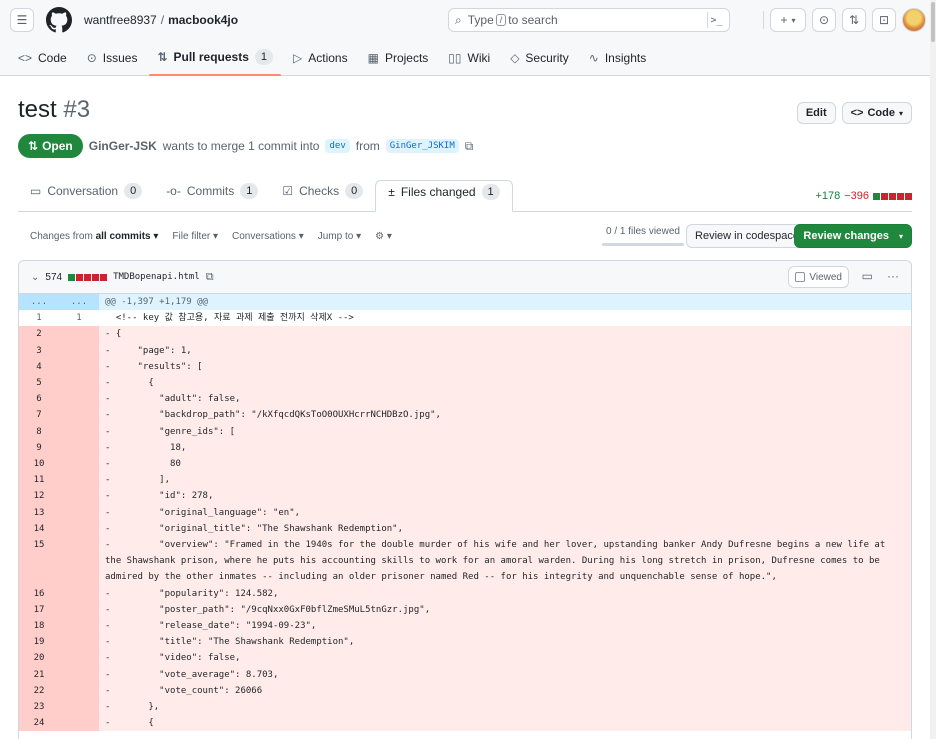 The image size is (936, 739). Describe the element at coordinates (469, 63) in the screenshot. I see `repo-tab-wiki: ▯▯ Wiki` at that location.